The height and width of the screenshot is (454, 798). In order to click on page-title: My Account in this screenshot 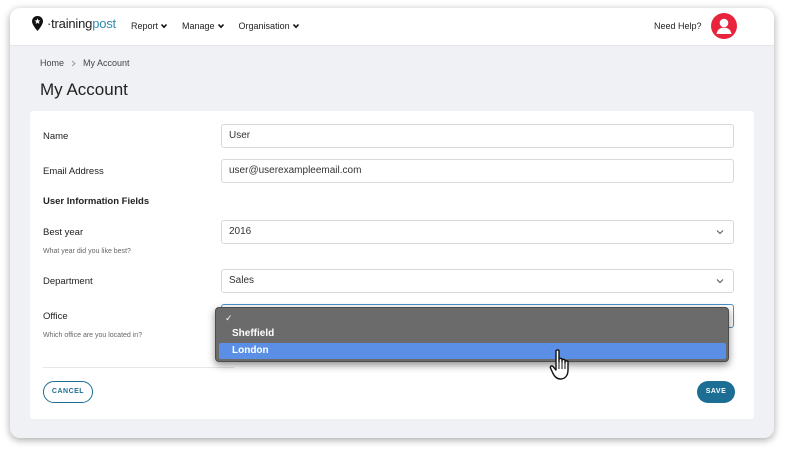, I will do `click(84, 89)`.